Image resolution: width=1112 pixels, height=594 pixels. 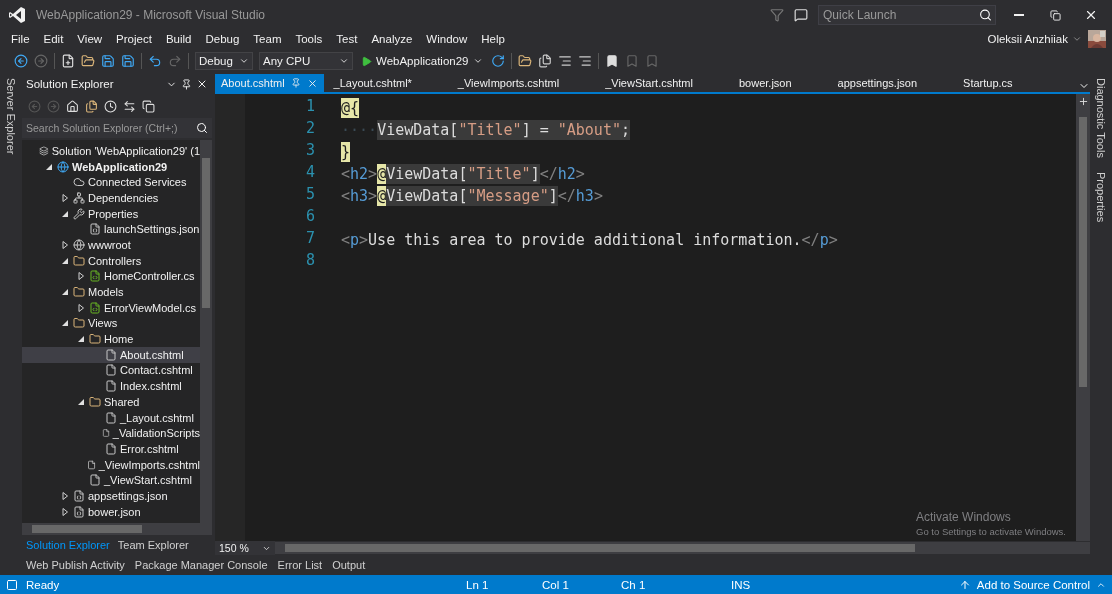 I want to click on menu-item: Help, so click(x=493, y=39).